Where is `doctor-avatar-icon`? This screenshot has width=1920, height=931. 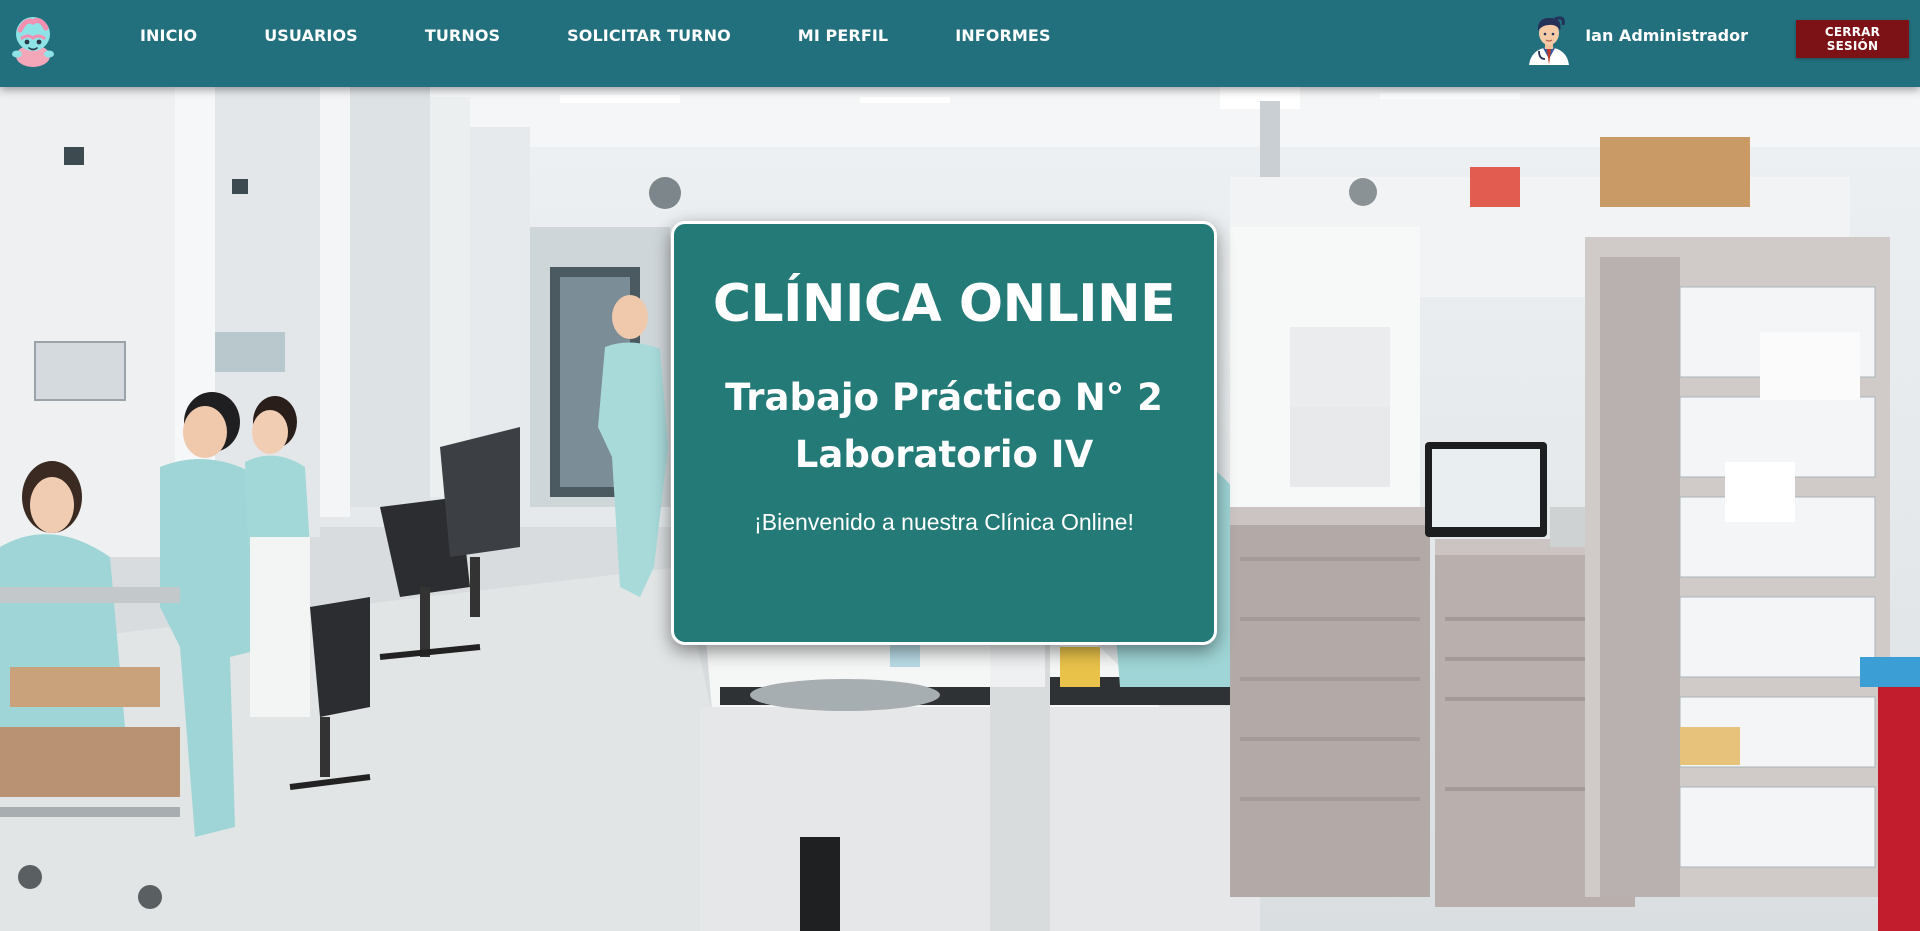
doctor-avatar-icon is located at coordinates (1549, 39).